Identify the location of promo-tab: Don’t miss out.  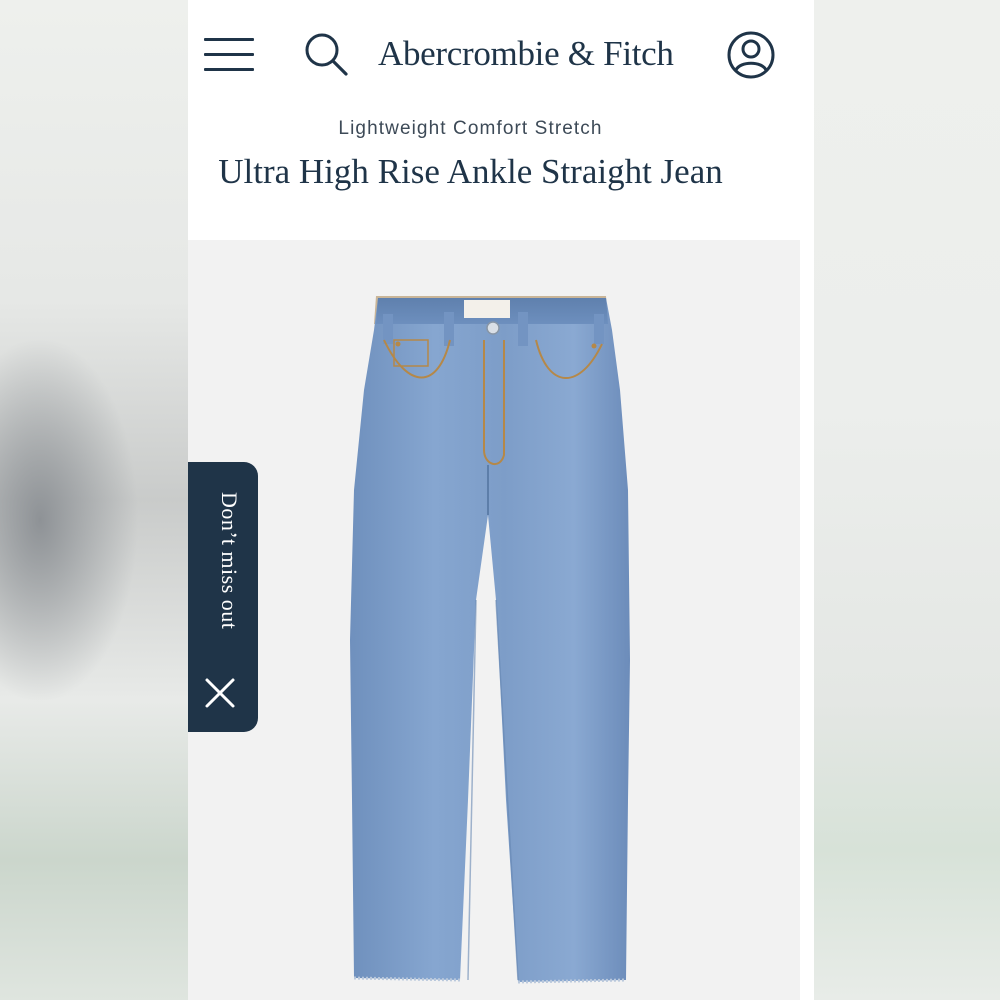
(223, 597).